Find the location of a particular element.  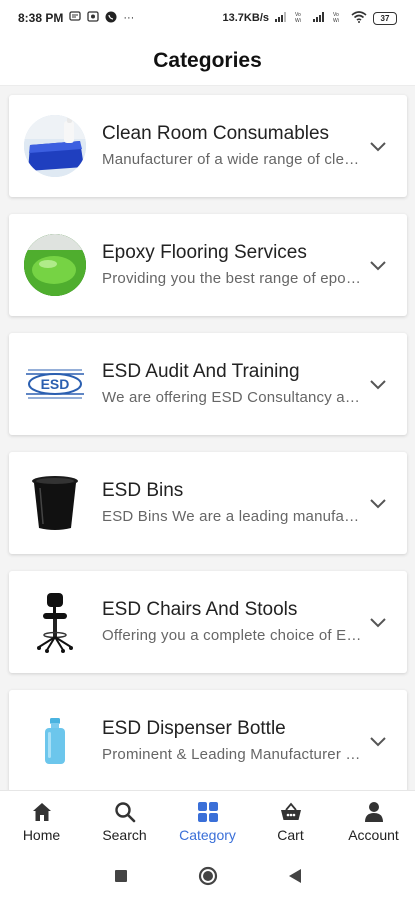

nav-label: Search is located at coordinates (124, 834).